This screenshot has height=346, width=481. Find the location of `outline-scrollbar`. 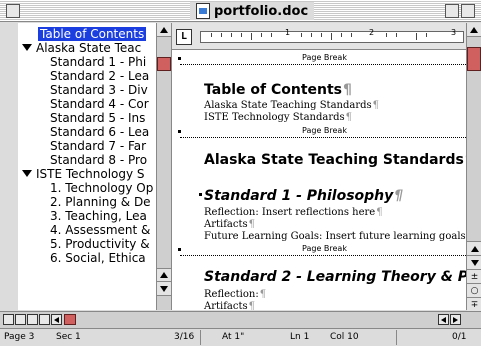

outline-scrollbar is located at coordinates (164, 166).